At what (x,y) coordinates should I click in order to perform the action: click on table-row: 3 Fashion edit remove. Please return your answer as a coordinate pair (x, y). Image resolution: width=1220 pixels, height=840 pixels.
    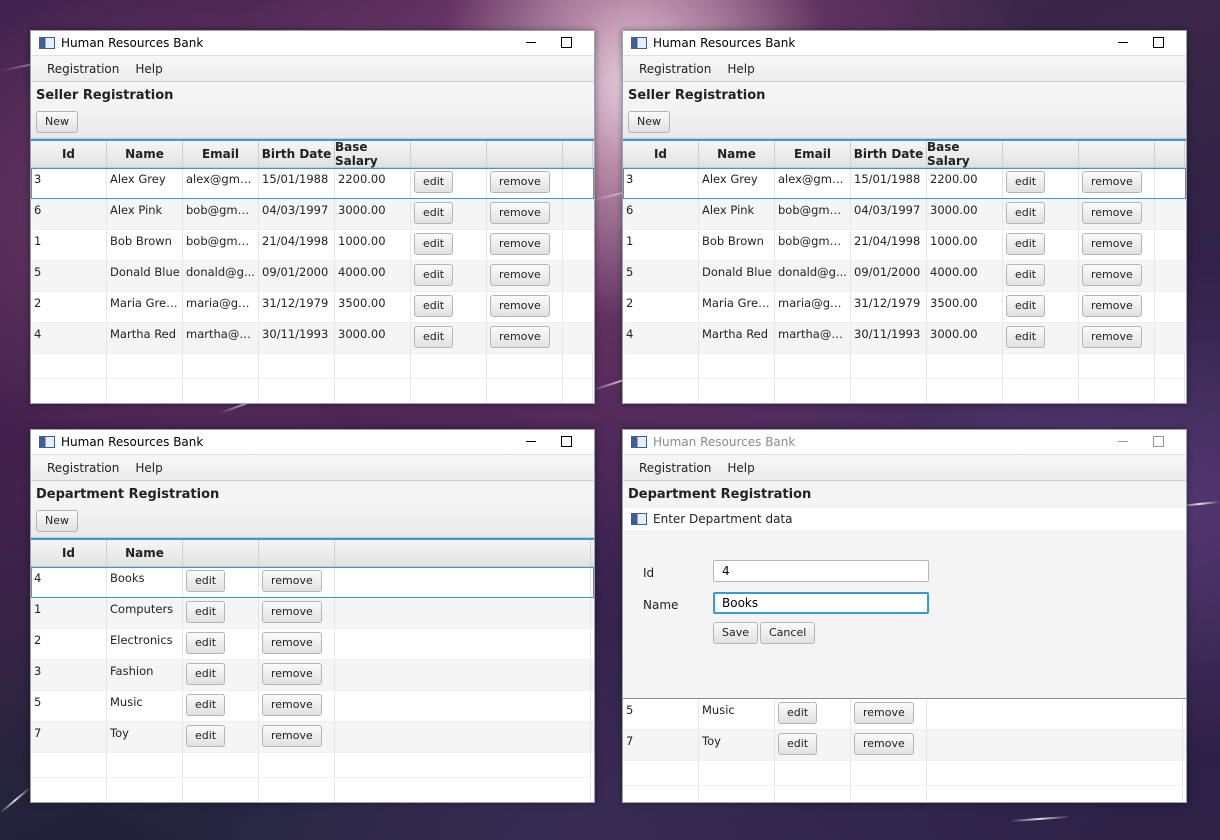
    Looking at the image, I should click on (312, 675).